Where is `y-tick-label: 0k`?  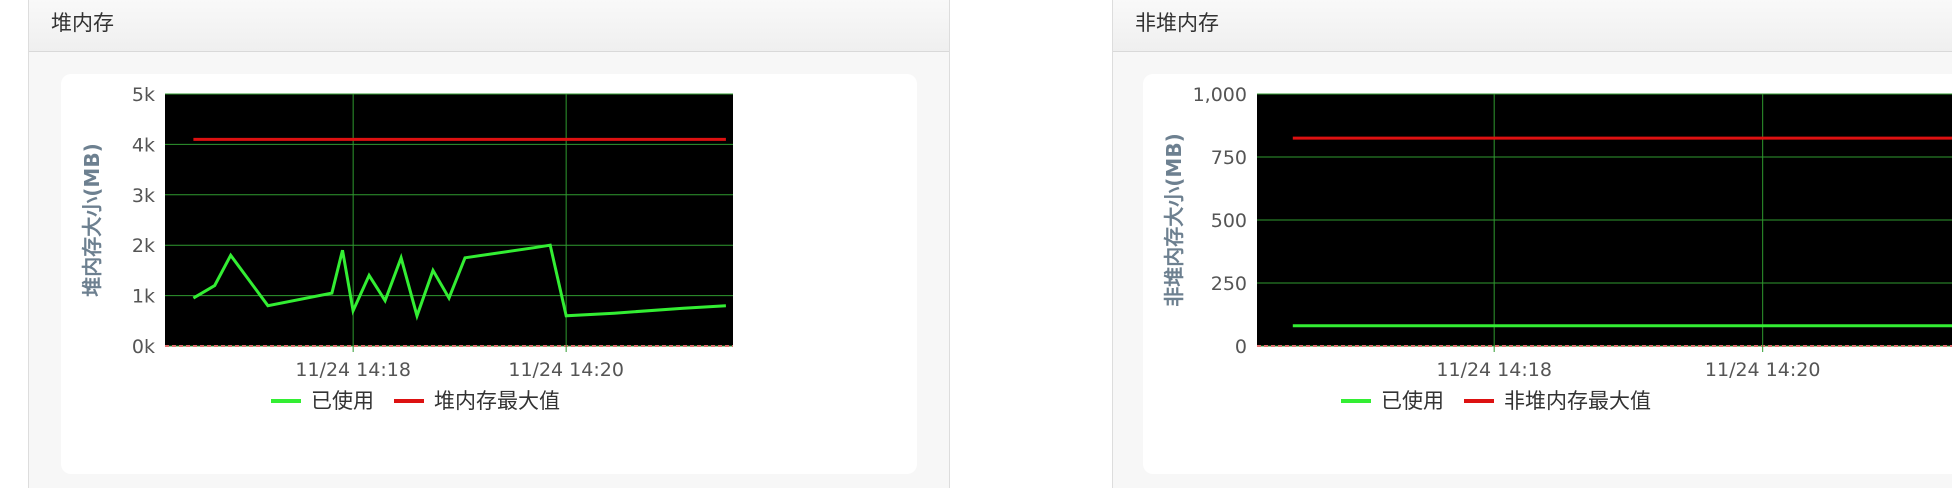
y-tick-label: 0k is located at coordinates (143, 347).